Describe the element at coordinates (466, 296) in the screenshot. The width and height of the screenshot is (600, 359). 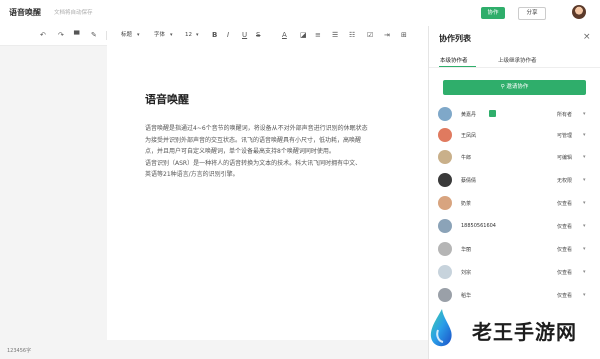
I see `collaborator-name: 稻华` at that location.